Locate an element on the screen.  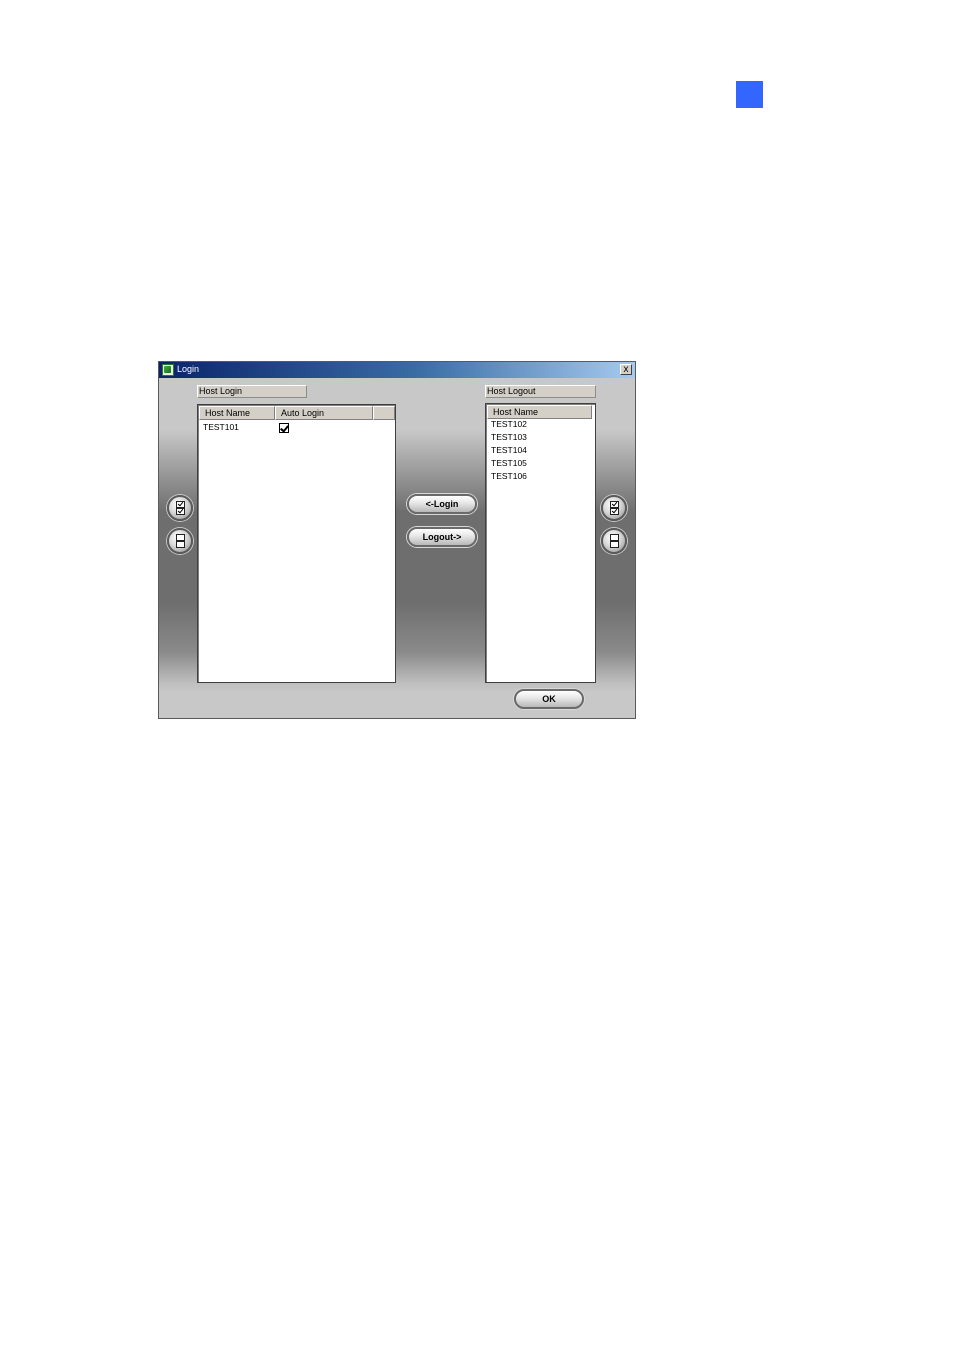
host-login-list: Host Name Auto Login TEST101 is located at coordinates (296, 543).